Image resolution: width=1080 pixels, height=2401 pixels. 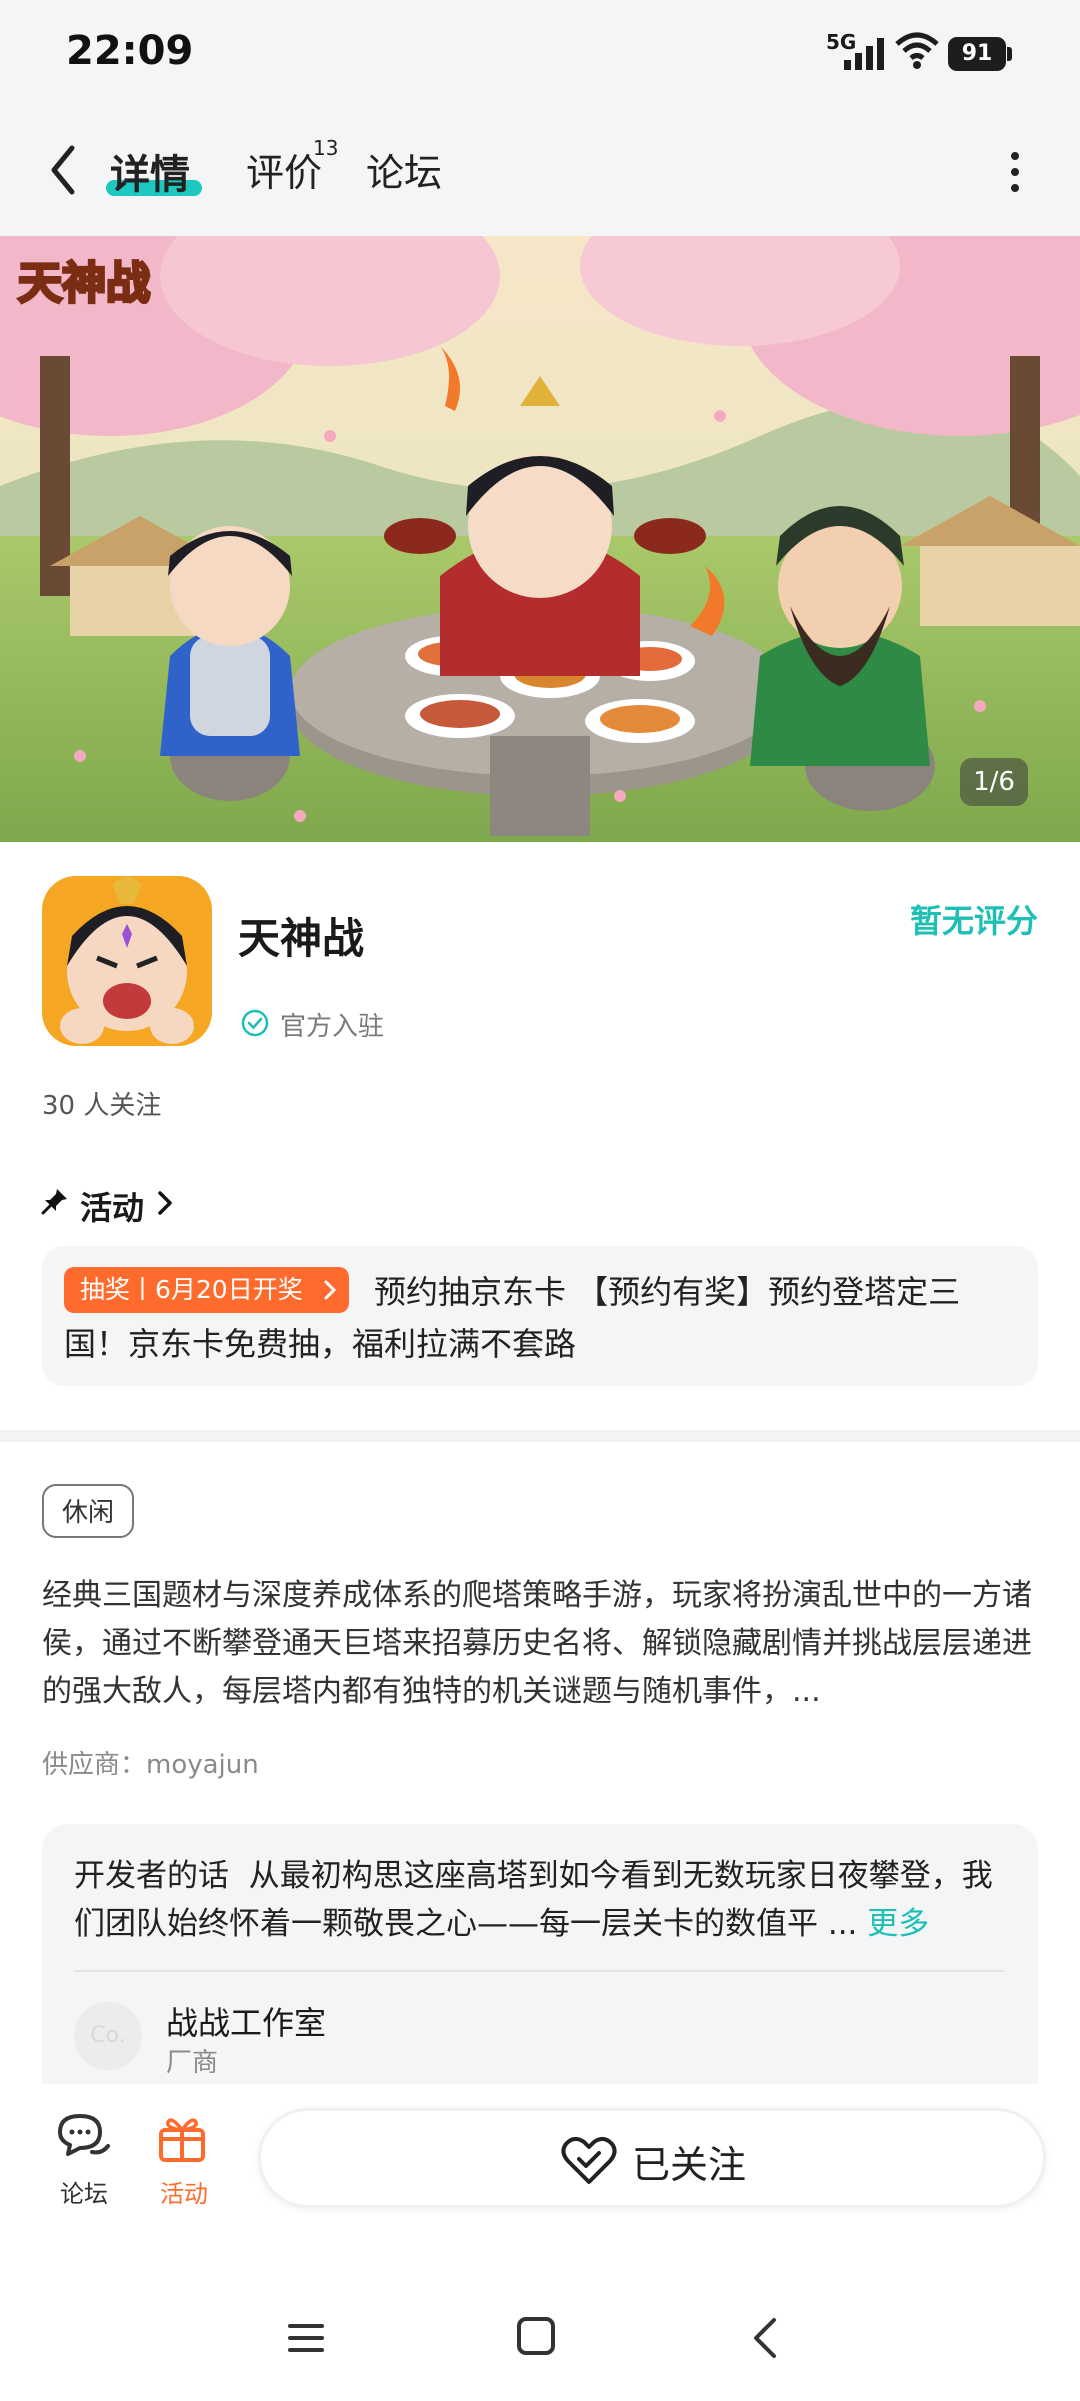 I want to click on developer-role: 厂商, so click(x=192, y=2063).